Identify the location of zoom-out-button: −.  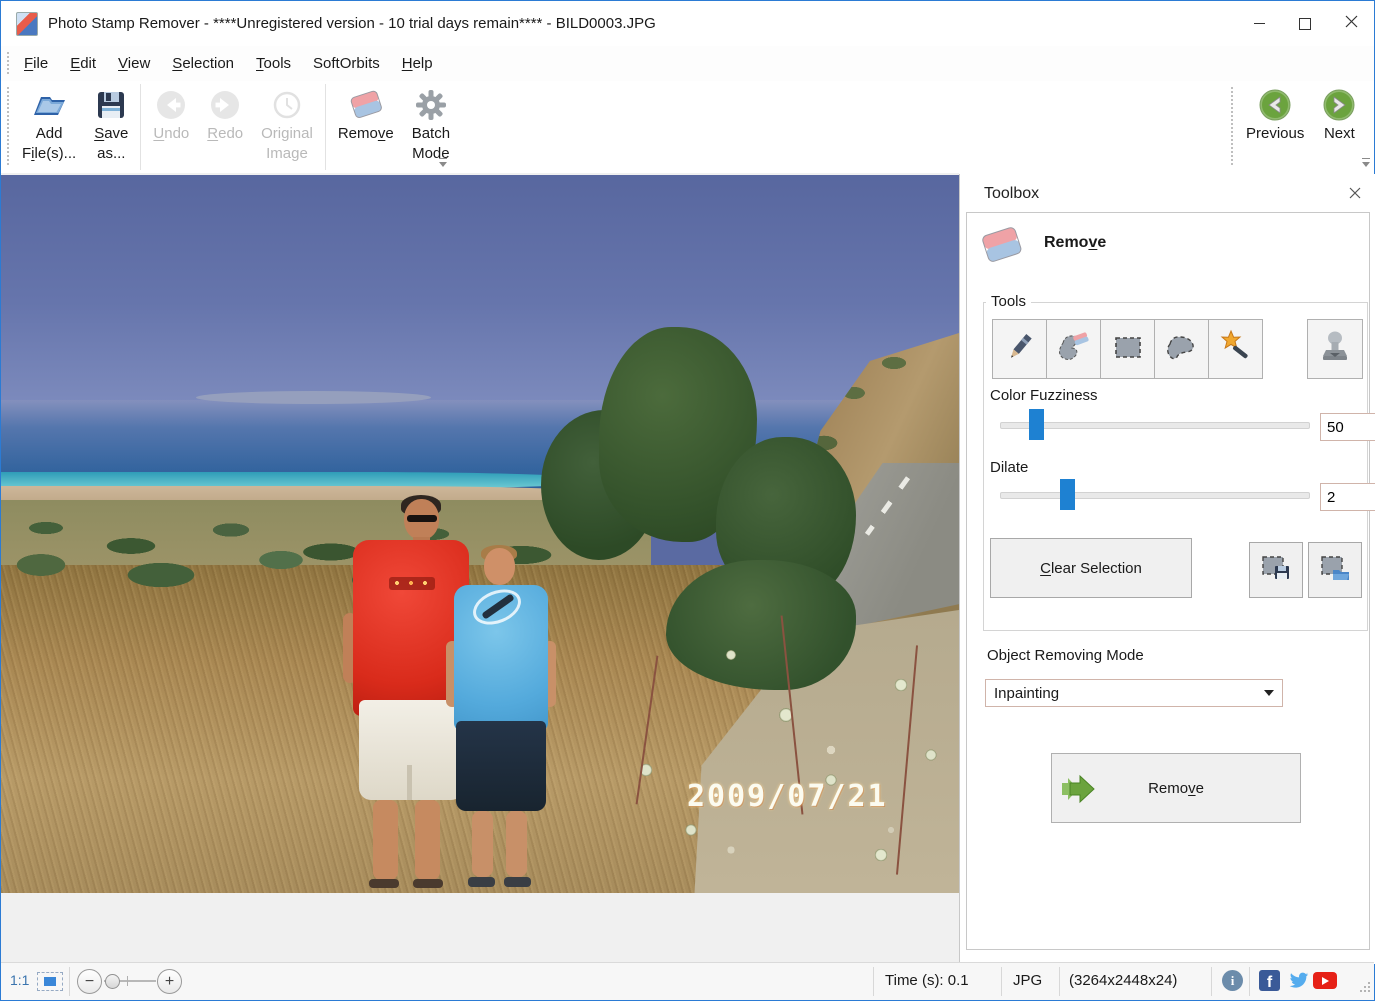
(89, 981).